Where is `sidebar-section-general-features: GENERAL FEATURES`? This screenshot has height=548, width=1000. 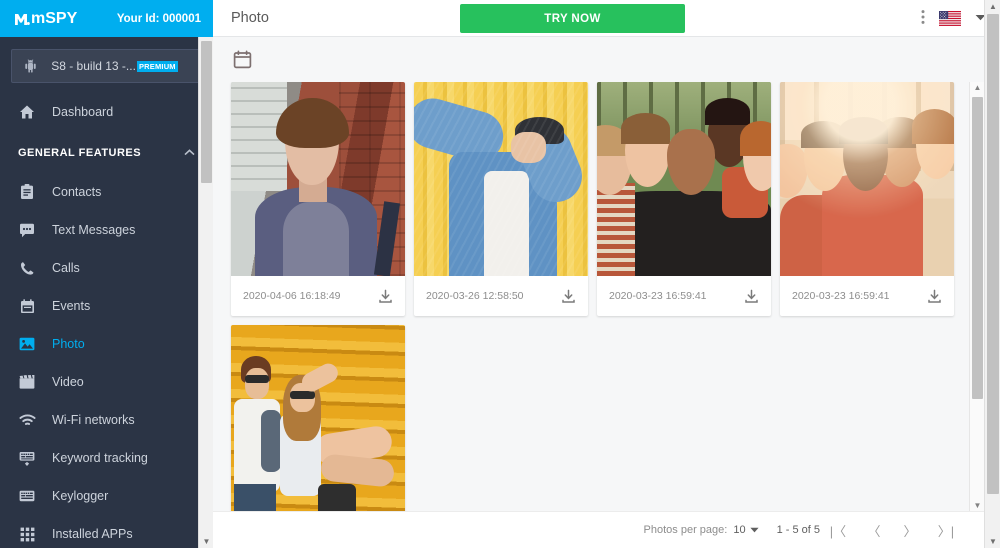
sidebar-section-general-features: GENERAL FEATURES is located at coordinates (106, 153).